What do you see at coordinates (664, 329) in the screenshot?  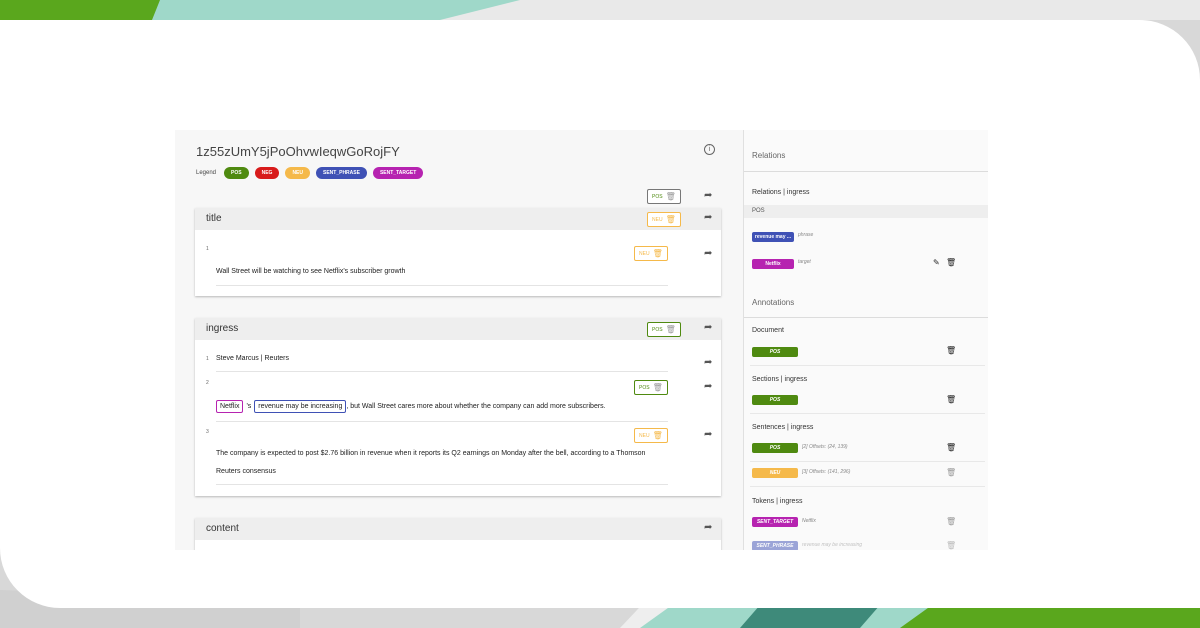 I see `section-tag: POS 🗑` at bounding box center [664, 329].